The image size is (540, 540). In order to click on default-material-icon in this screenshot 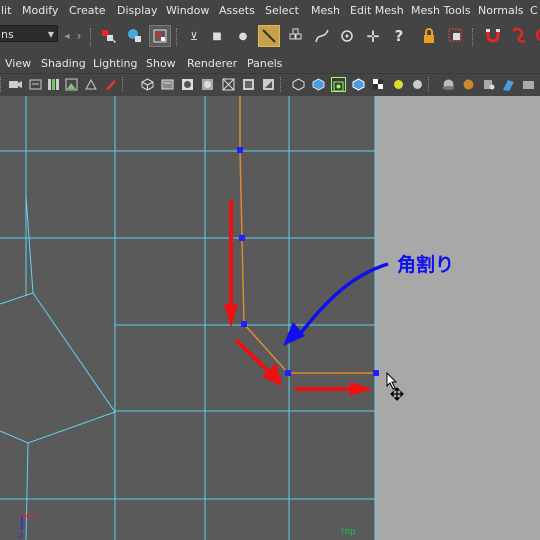, I will do `click(207, 84)`.